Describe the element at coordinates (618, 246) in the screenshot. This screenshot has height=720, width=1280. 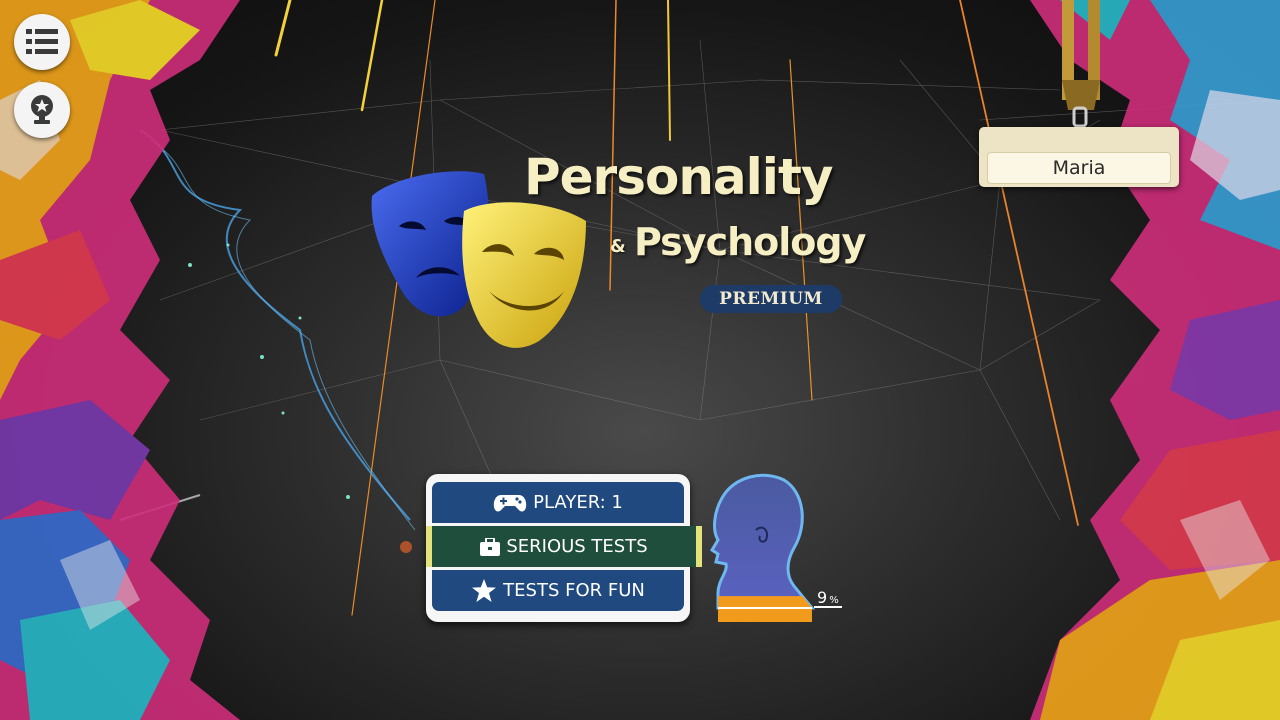
I see `title-ampersand: &` at that location.